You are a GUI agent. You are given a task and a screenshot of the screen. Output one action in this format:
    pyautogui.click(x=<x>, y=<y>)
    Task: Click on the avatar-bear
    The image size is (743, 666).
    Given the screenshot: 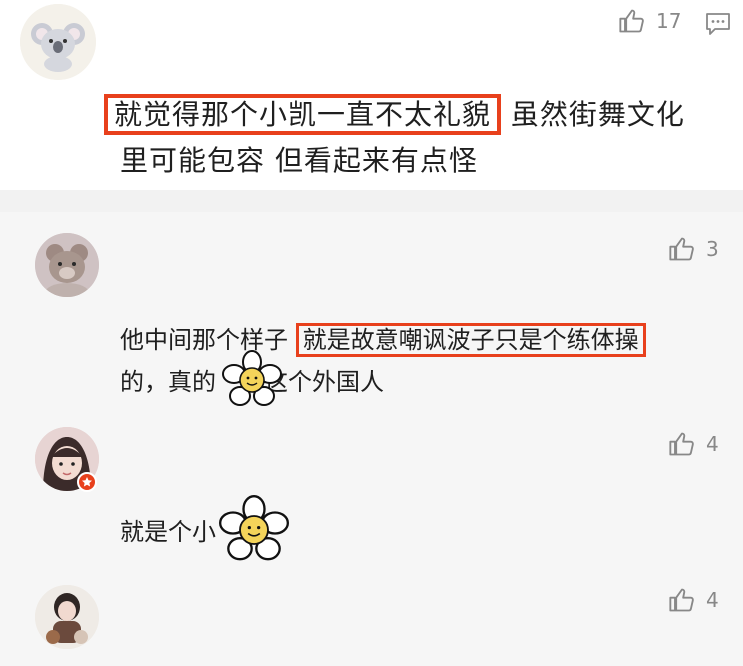 What is the action you would take?
    pyautogui.click(x=67, y=265)
    